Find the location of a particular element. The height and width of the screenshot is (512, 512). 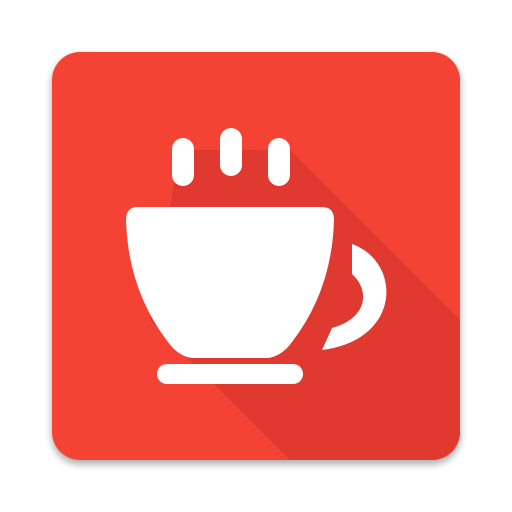

saucer is located at coordinates (230, 374).